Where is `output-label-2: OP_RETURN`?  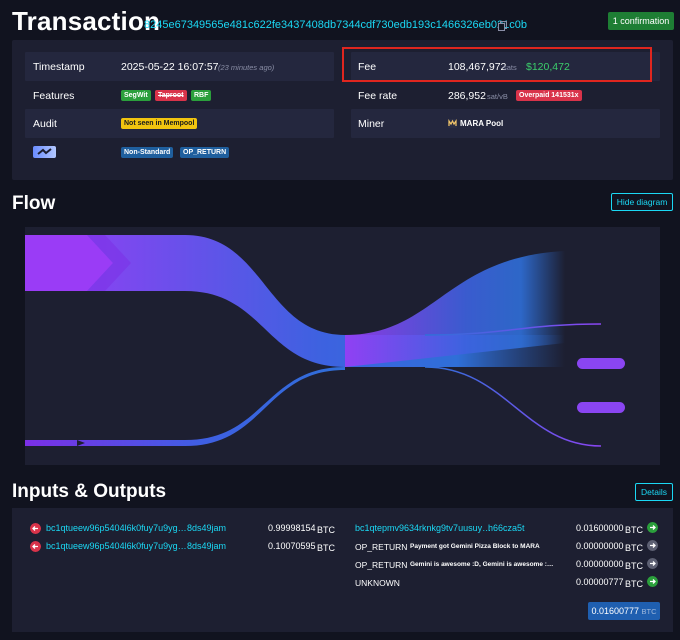
output-label-2: OP_RETURN is located at coordinates (381, 547).